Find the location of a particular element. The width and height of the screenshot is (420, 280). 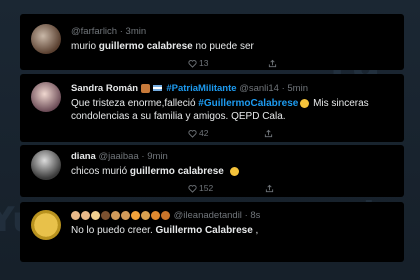

tweet-header: diana @jaaibaa · 9min is located at coordinates (119, 156).